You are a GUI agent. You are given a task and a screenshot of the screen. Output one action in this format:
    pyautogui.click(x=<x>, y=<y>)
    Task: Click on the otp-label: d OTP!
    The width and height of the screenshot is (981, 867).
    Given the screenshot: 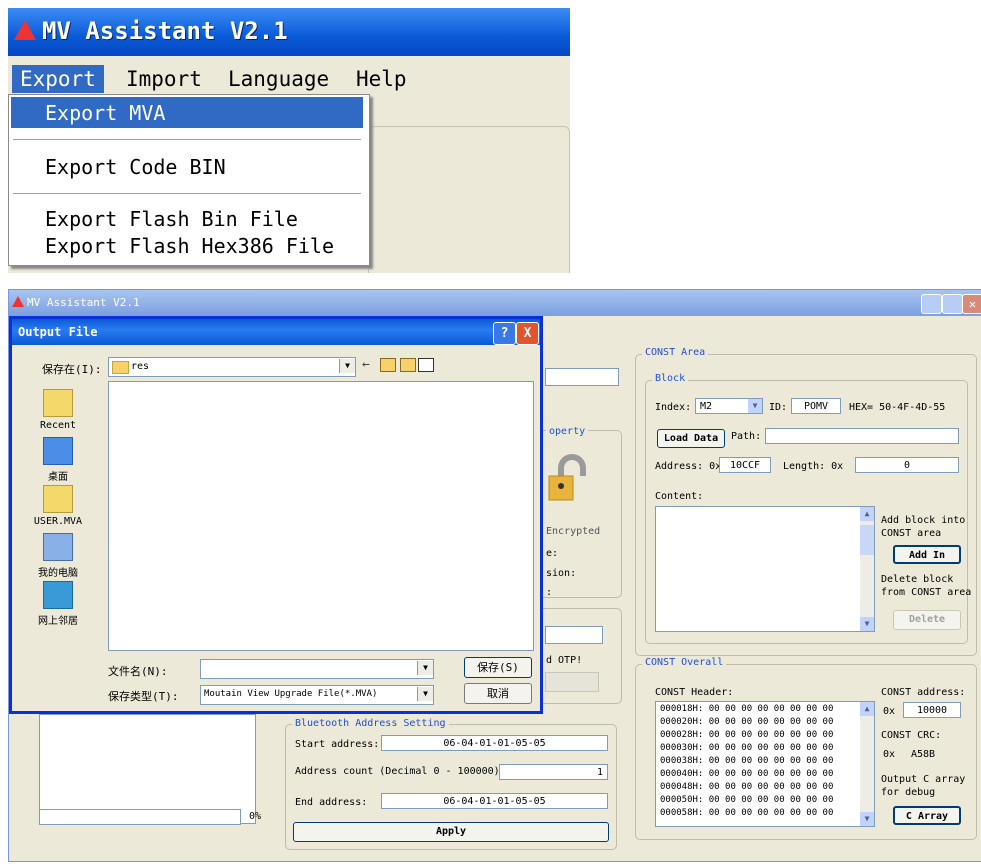 What is the action you would take?
    pyautogui.click(x=564, y=660)
    